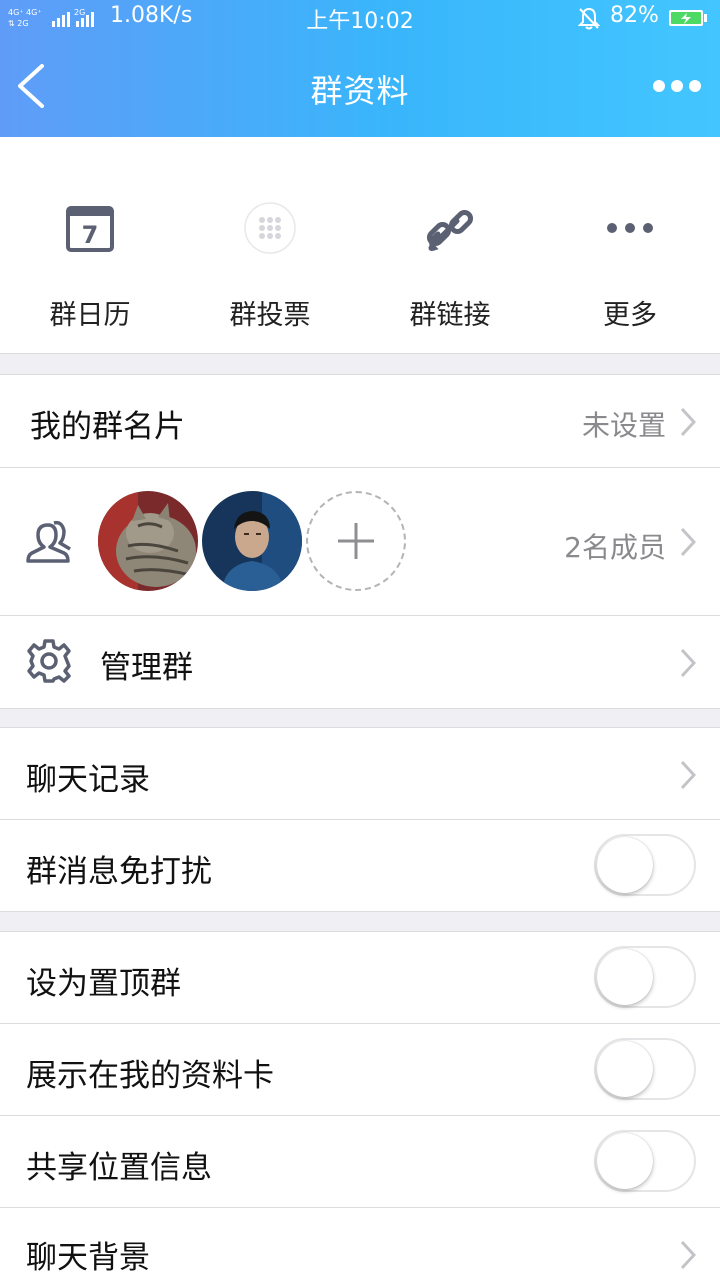  What do you see at coordinates (623, 425) in the screenshot?
I see `group-card-value: 未设置` at bounding box center [623, 425].